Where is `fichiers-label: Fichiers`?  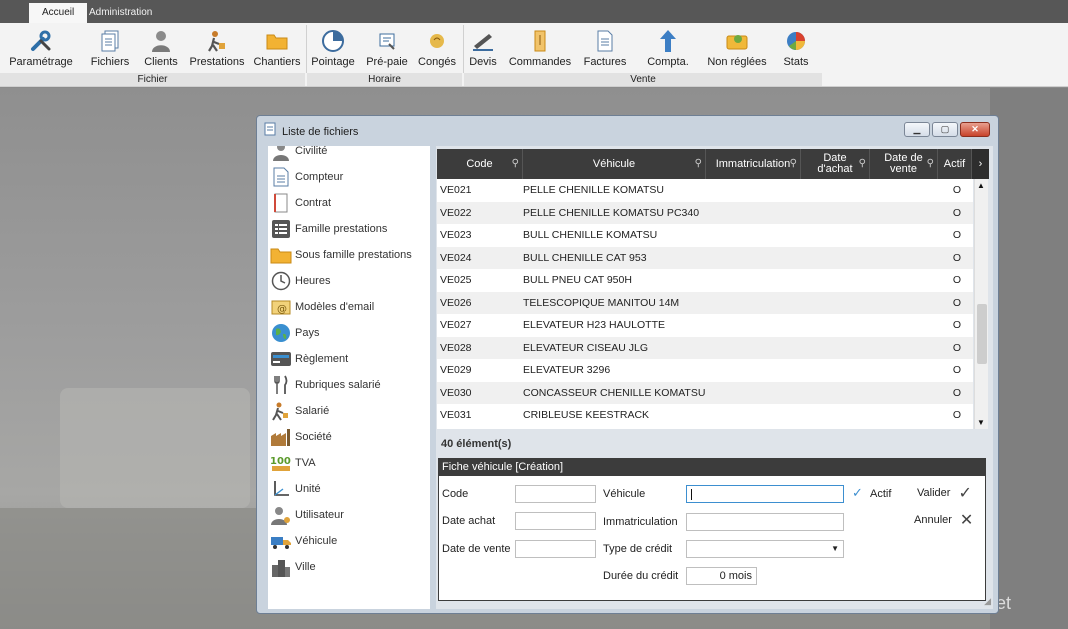
fichiers-label: Fichiers is located at coordinates (110, 62).